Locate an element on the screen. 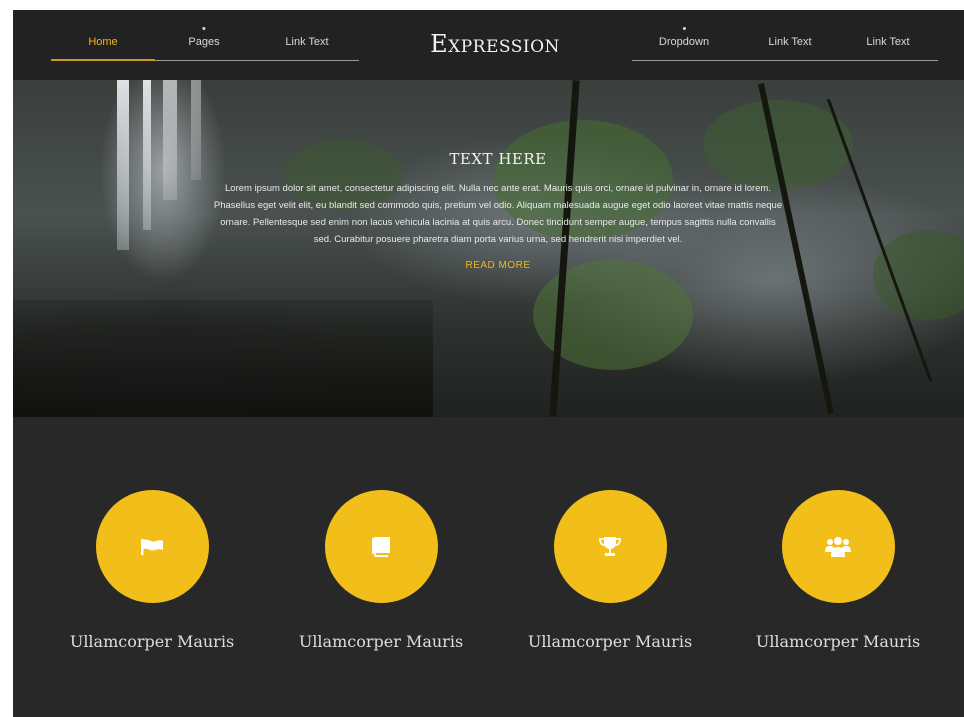 This screenshot has width=964, height=717. nav-item-link-text-2: Link Text is located at coordinates (789, 42).